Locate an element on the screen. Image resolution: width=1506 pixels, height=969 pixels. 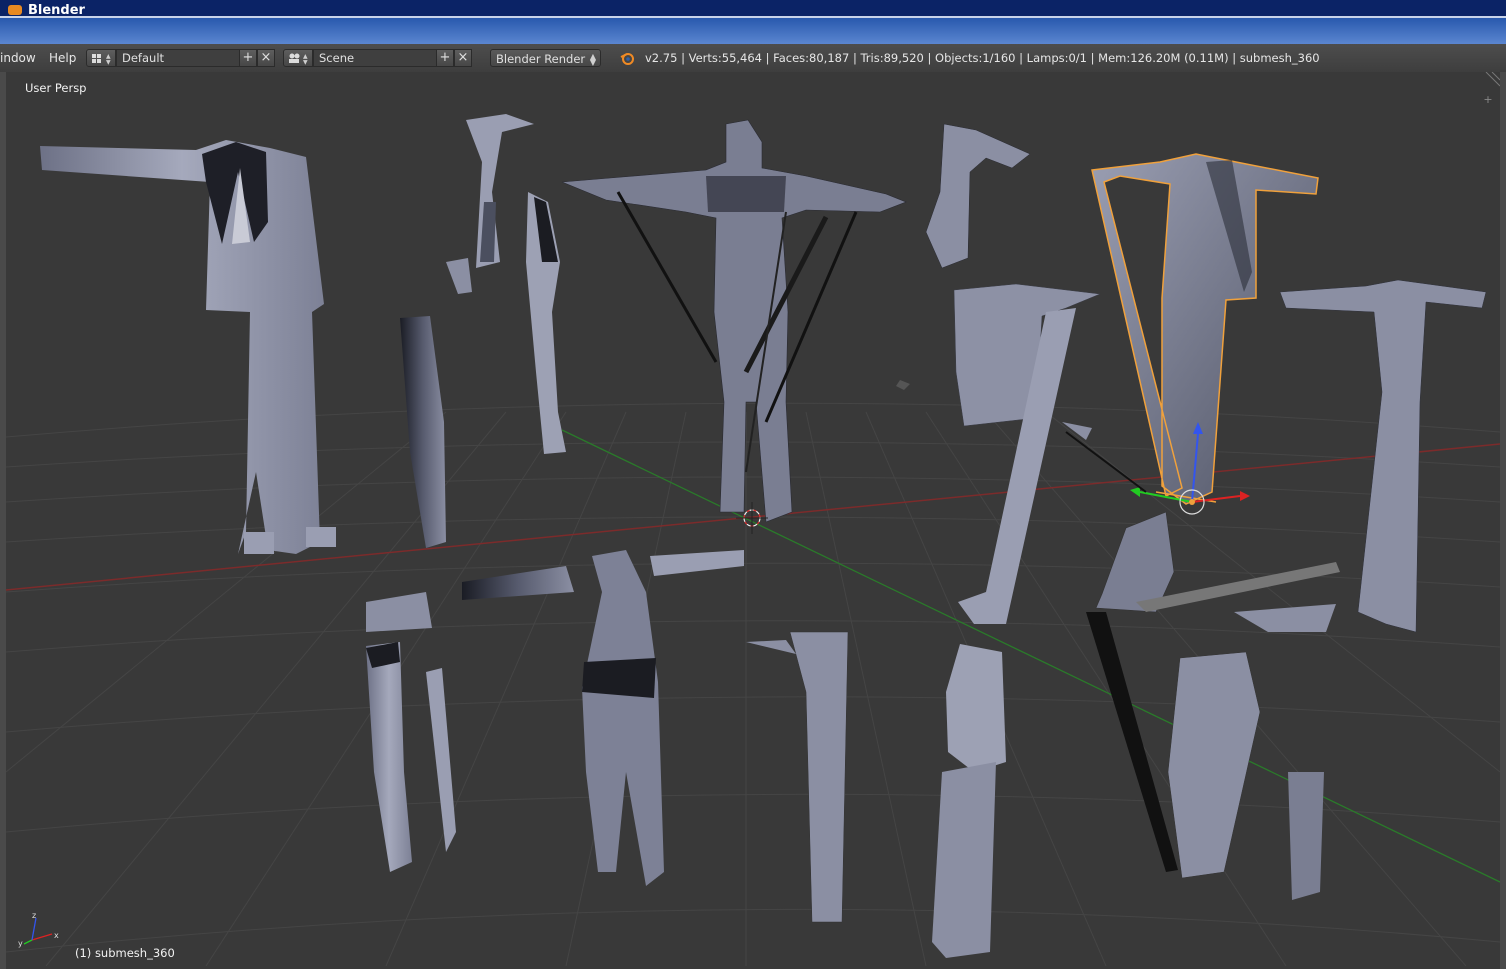
add-scene-plus-icon: + is located at coordinates (445, 58).